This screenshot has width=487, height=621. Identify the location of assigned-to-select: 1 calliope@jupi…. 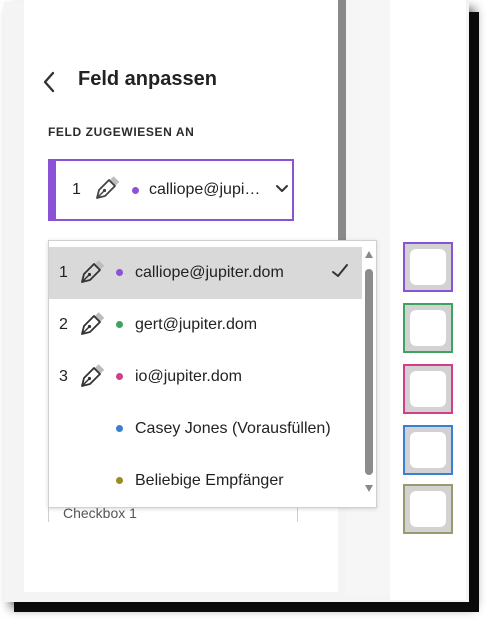
(171, 190).